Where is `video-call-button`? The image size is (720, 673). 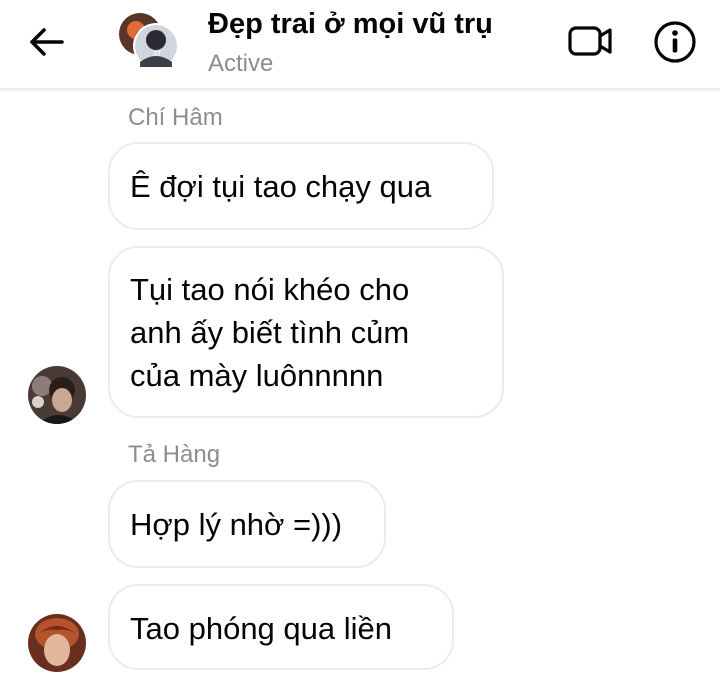
video-call-button is located at coordinates (591, 41).